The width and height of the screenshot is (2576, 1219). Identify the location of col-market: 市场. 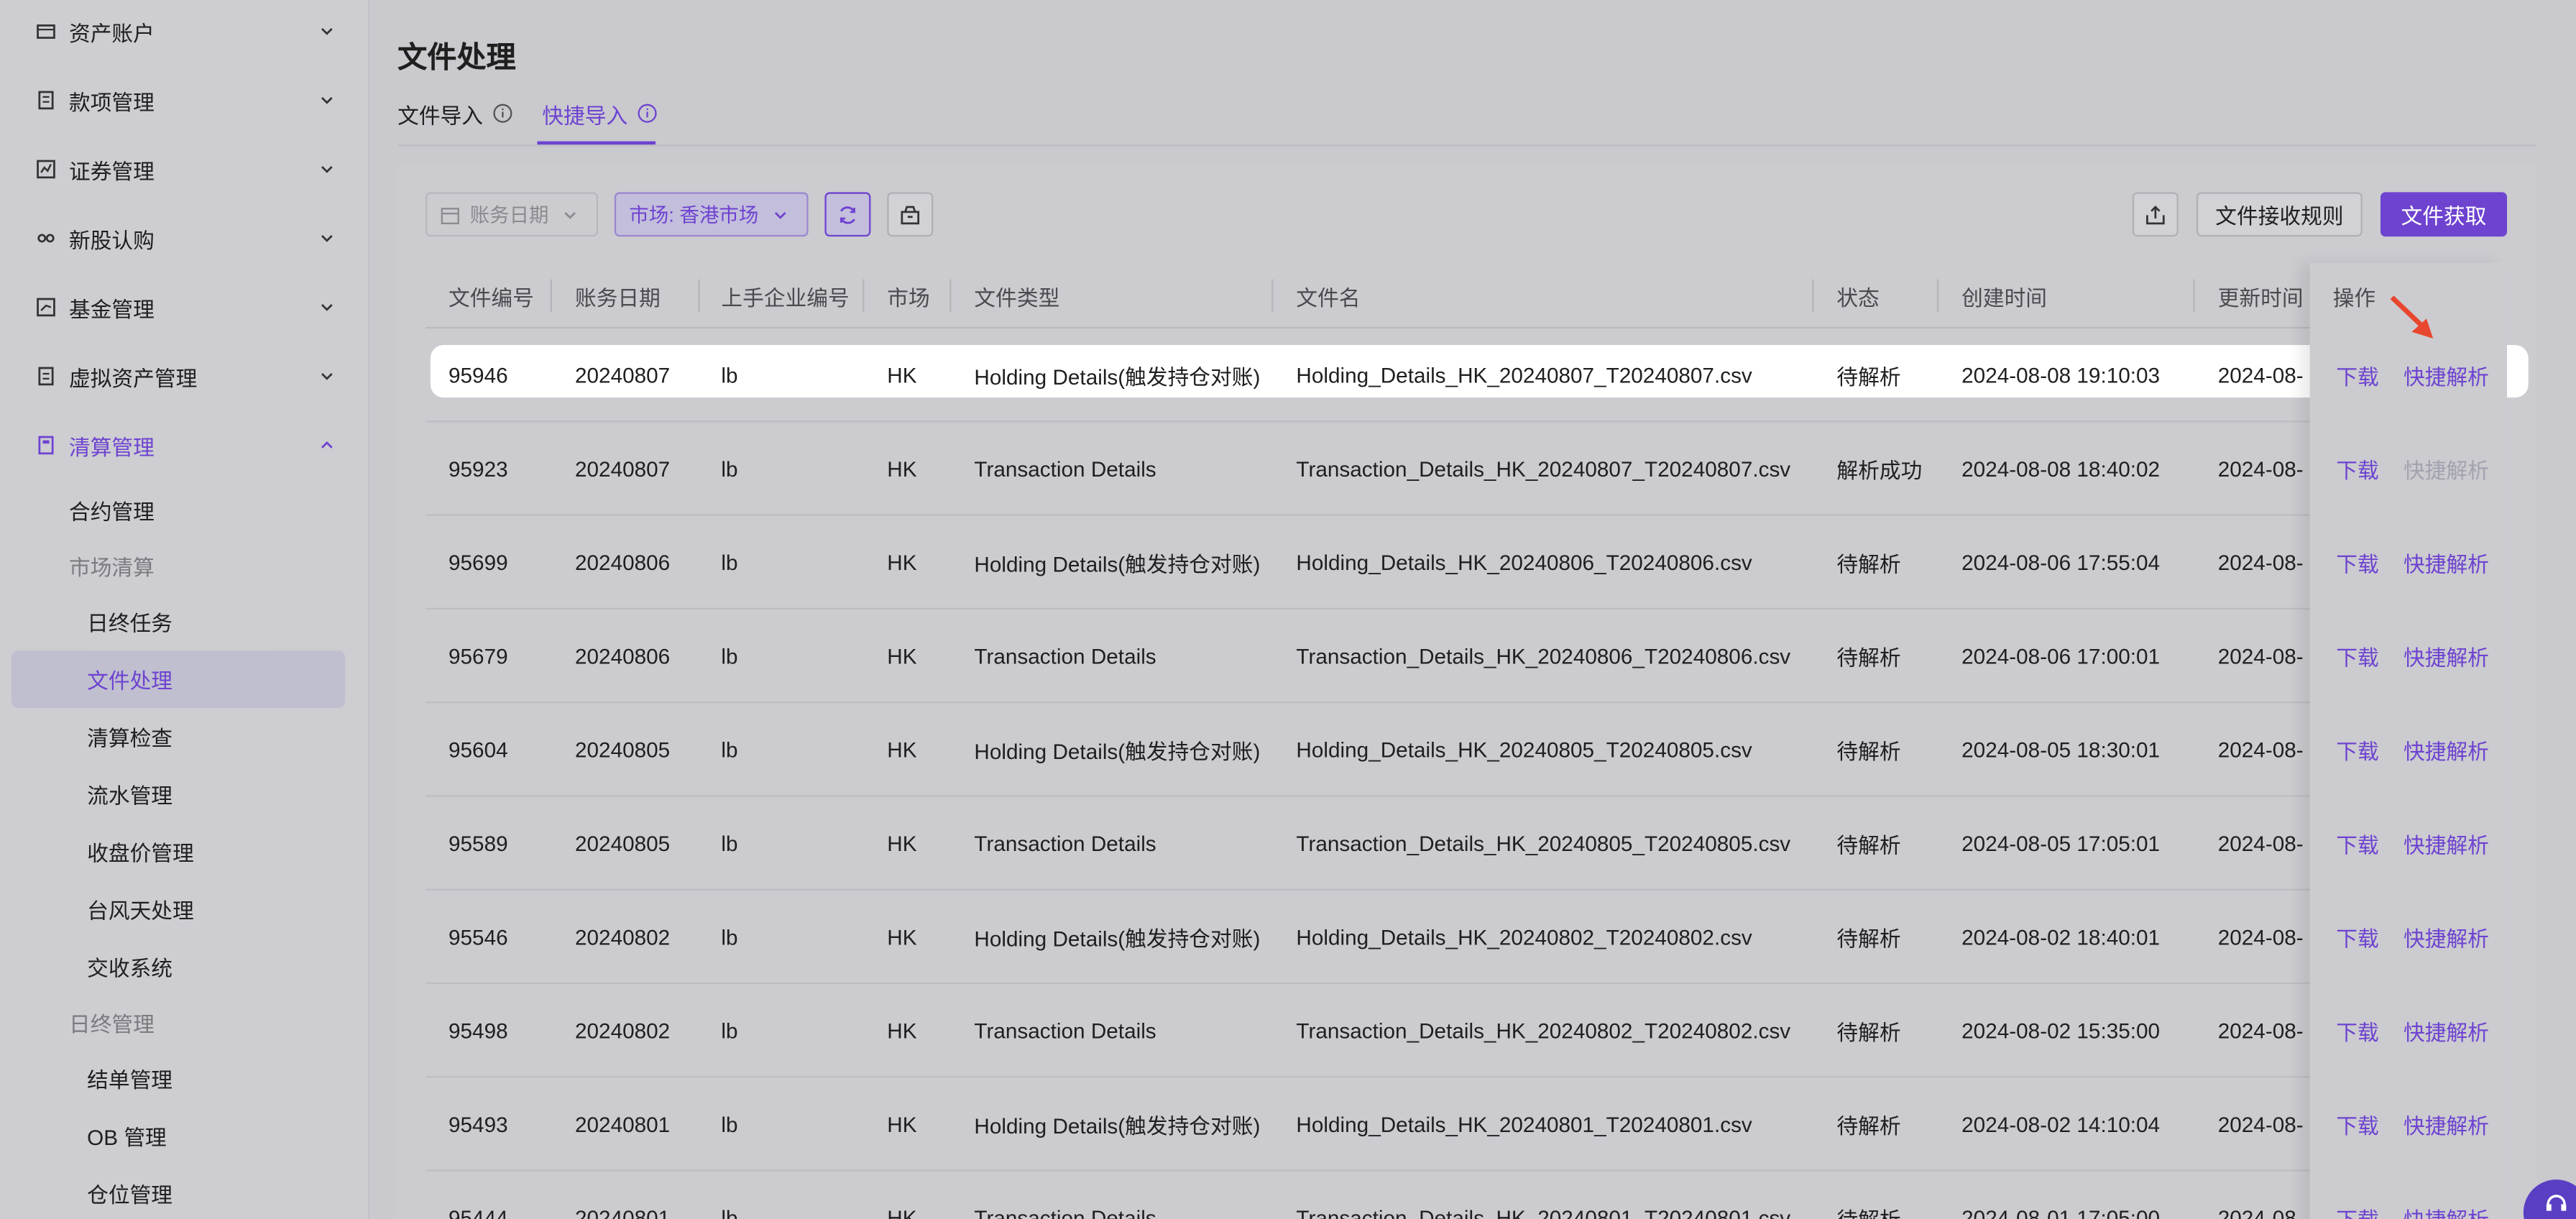
(908, 297).